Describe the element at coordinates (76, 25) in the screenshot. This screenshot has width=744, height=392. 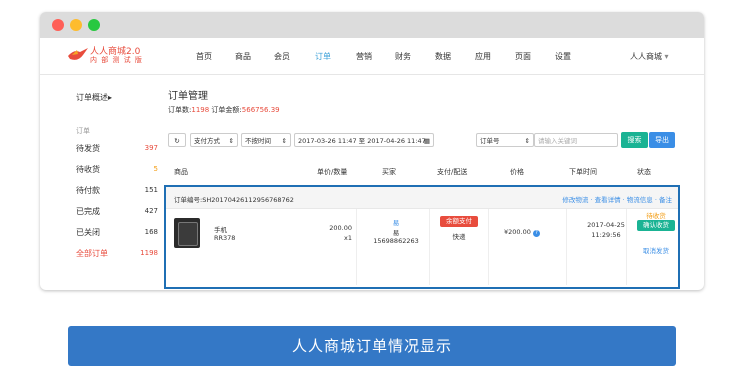
I see `minimize-window-button` at that location.